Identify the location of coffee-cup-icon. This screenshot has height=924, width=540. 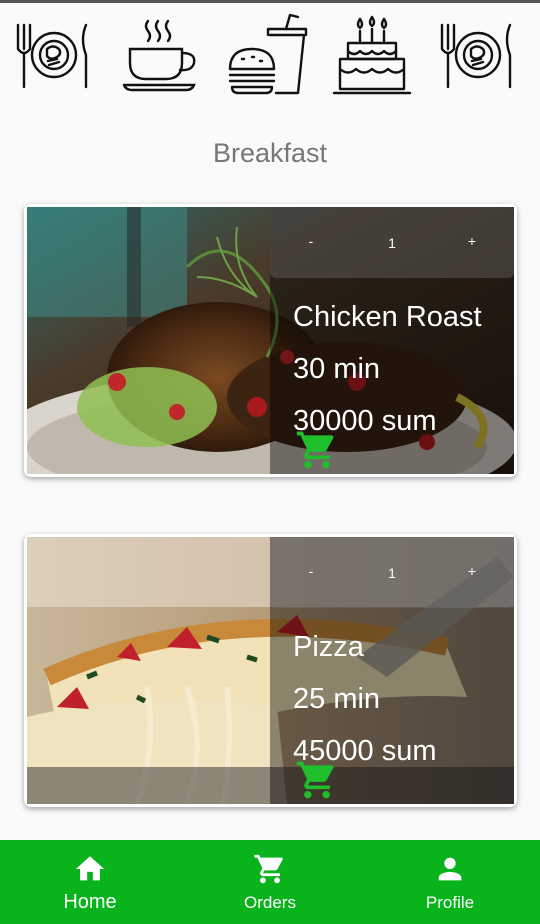
(159, 55).